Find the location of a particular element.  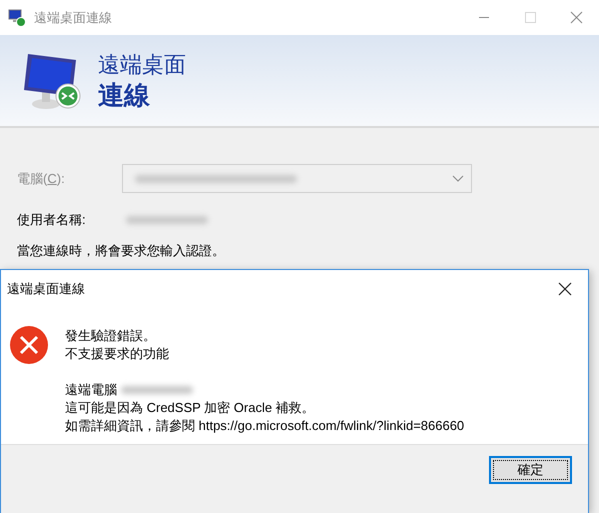

message-text: 發生驗證錯誤。 is located at coordinates (111, 336).